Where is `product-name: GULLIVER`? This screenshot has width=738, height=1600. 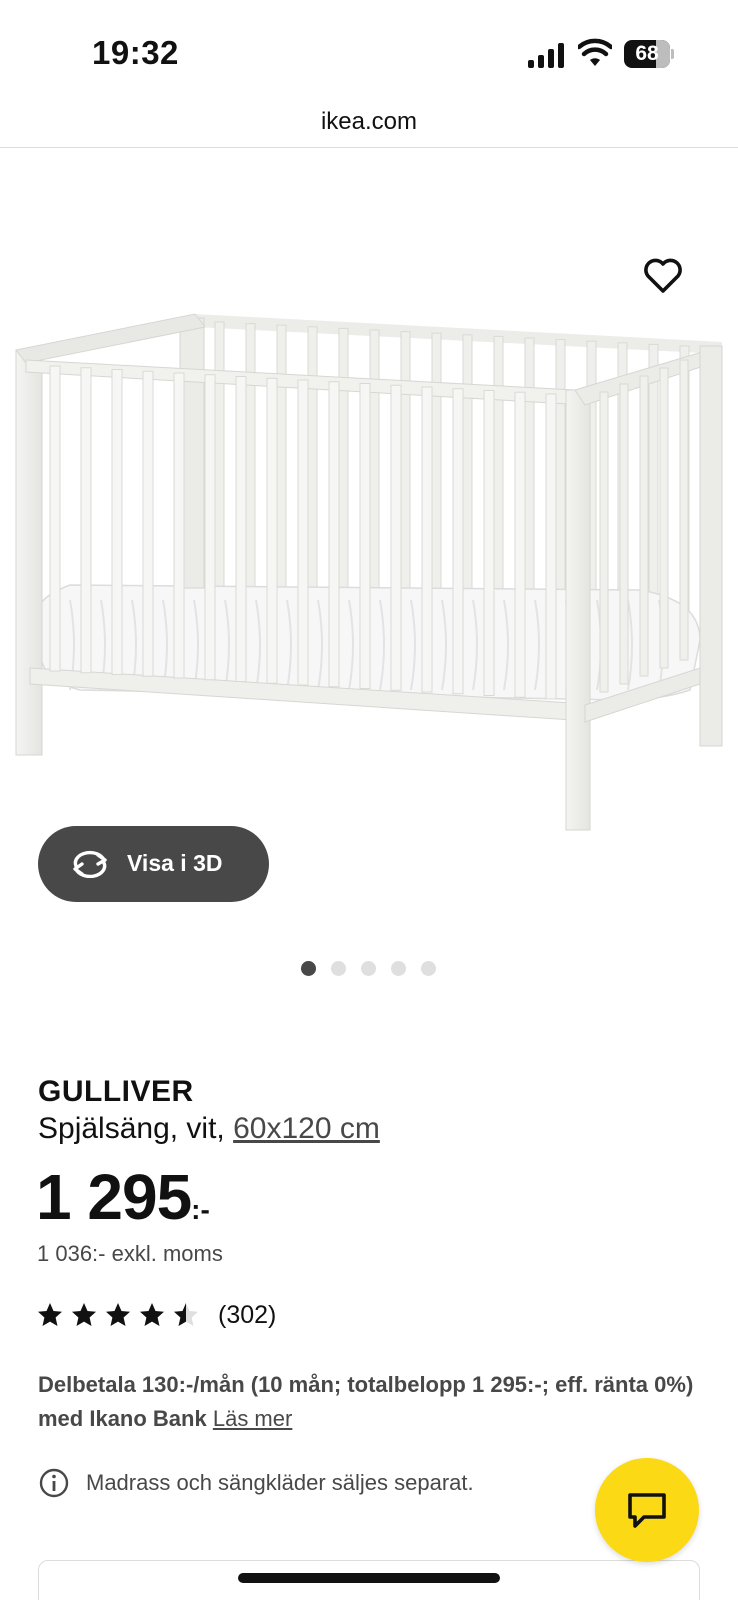
product-name: GULLIVER is located at coordinates (116, 1091).